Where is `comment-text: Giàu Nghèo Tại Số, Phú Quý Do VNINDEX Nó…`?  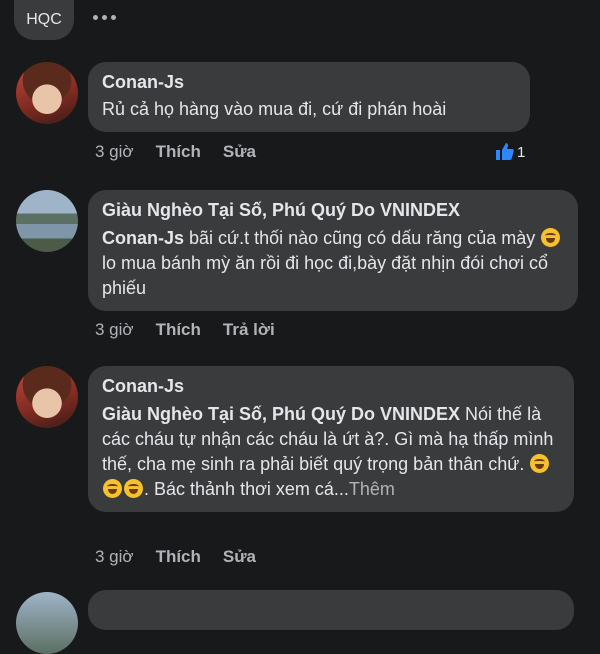 comment-text: Giàu Nghèo Tại Số, Phú Quý Do VNINDEX Nó… is located at coordinates (331, 452).